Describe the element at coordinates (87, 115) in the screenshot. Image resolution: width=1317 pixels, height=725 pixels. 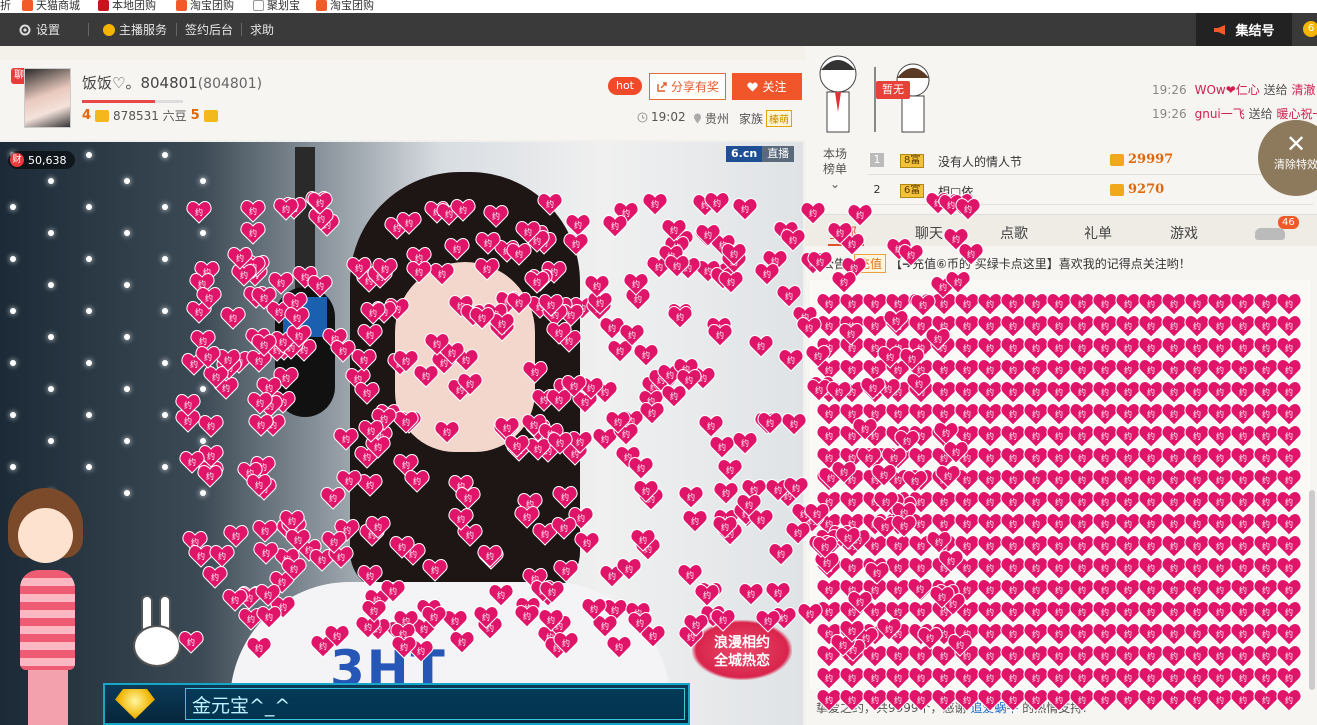
I see `level-left: 4` at that location.